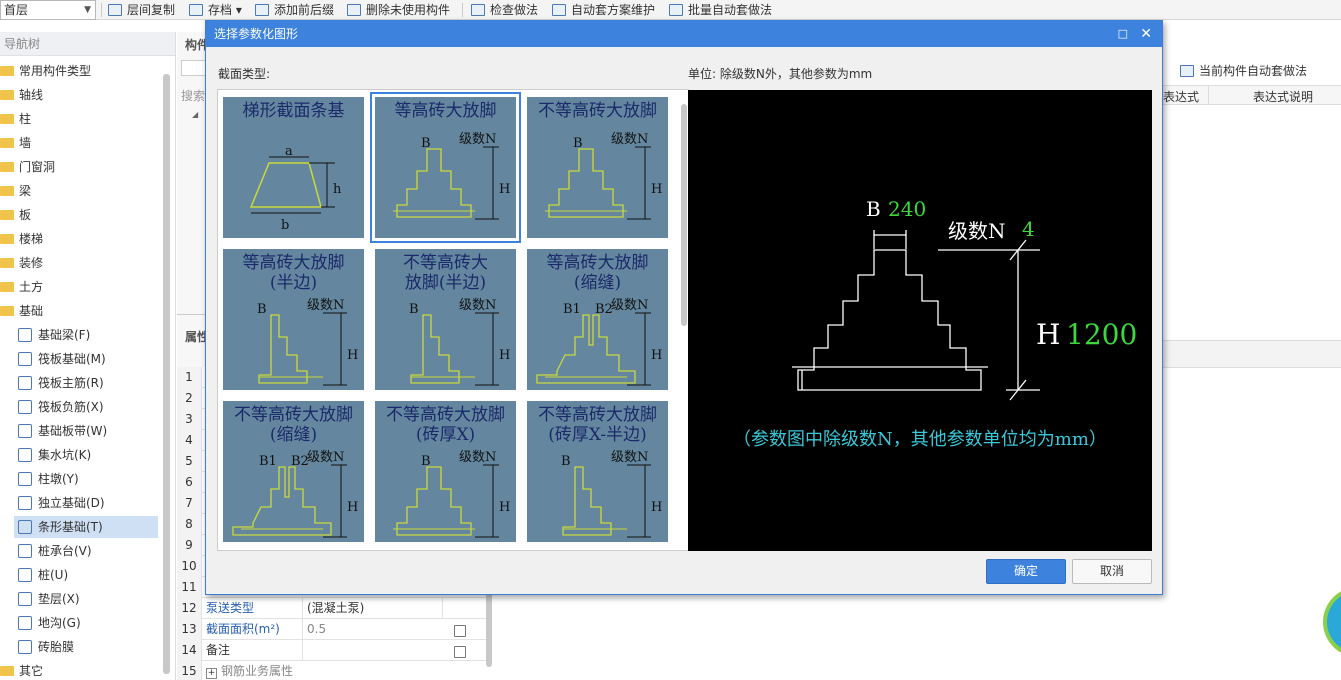 This screenshot has width=1341, height=680. What do you see at coordinates (243, 629) in the screenshot?
I see `property-name: 截面面积(m²)` at bounding box center [243, 629].